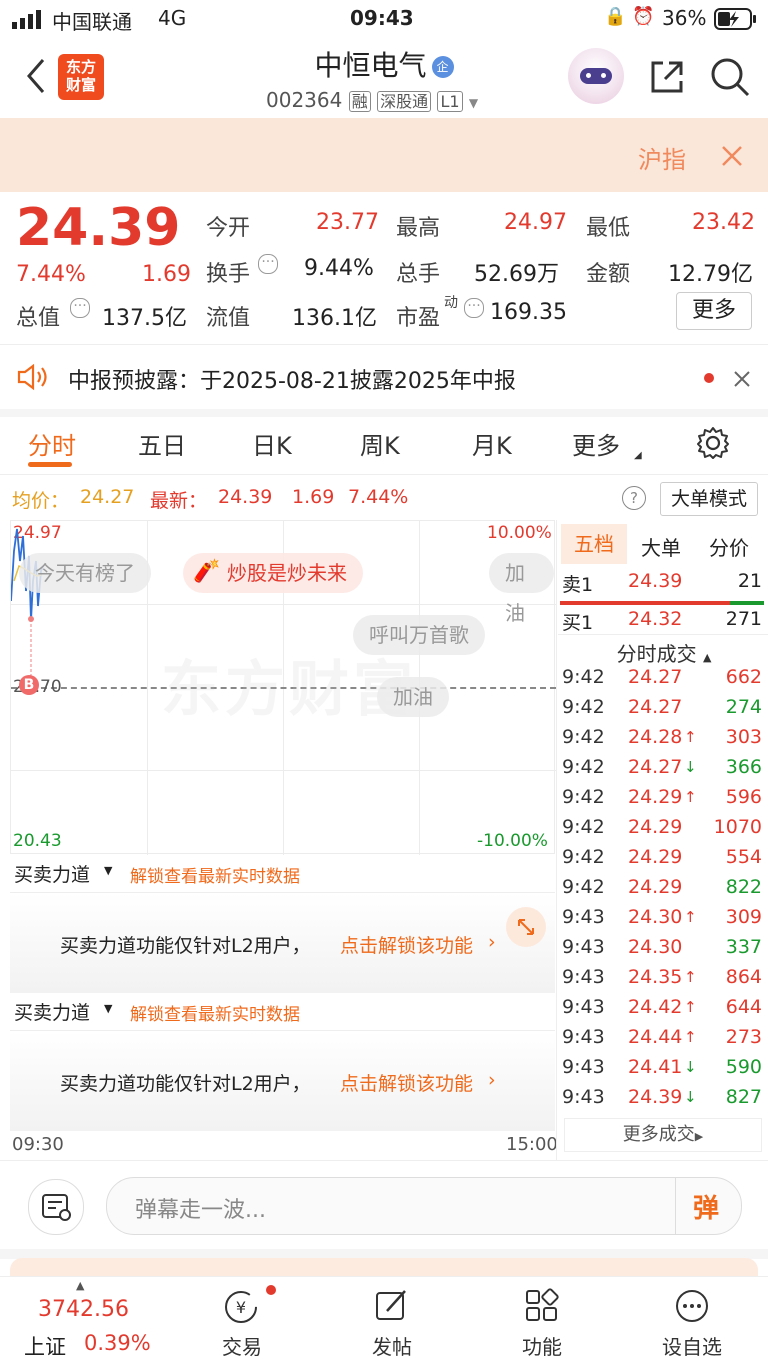  What do you see at coordinates (370, 65) in the screenshot?
I see `stock-name: 中恒电气` at bounding box center [370, 65].